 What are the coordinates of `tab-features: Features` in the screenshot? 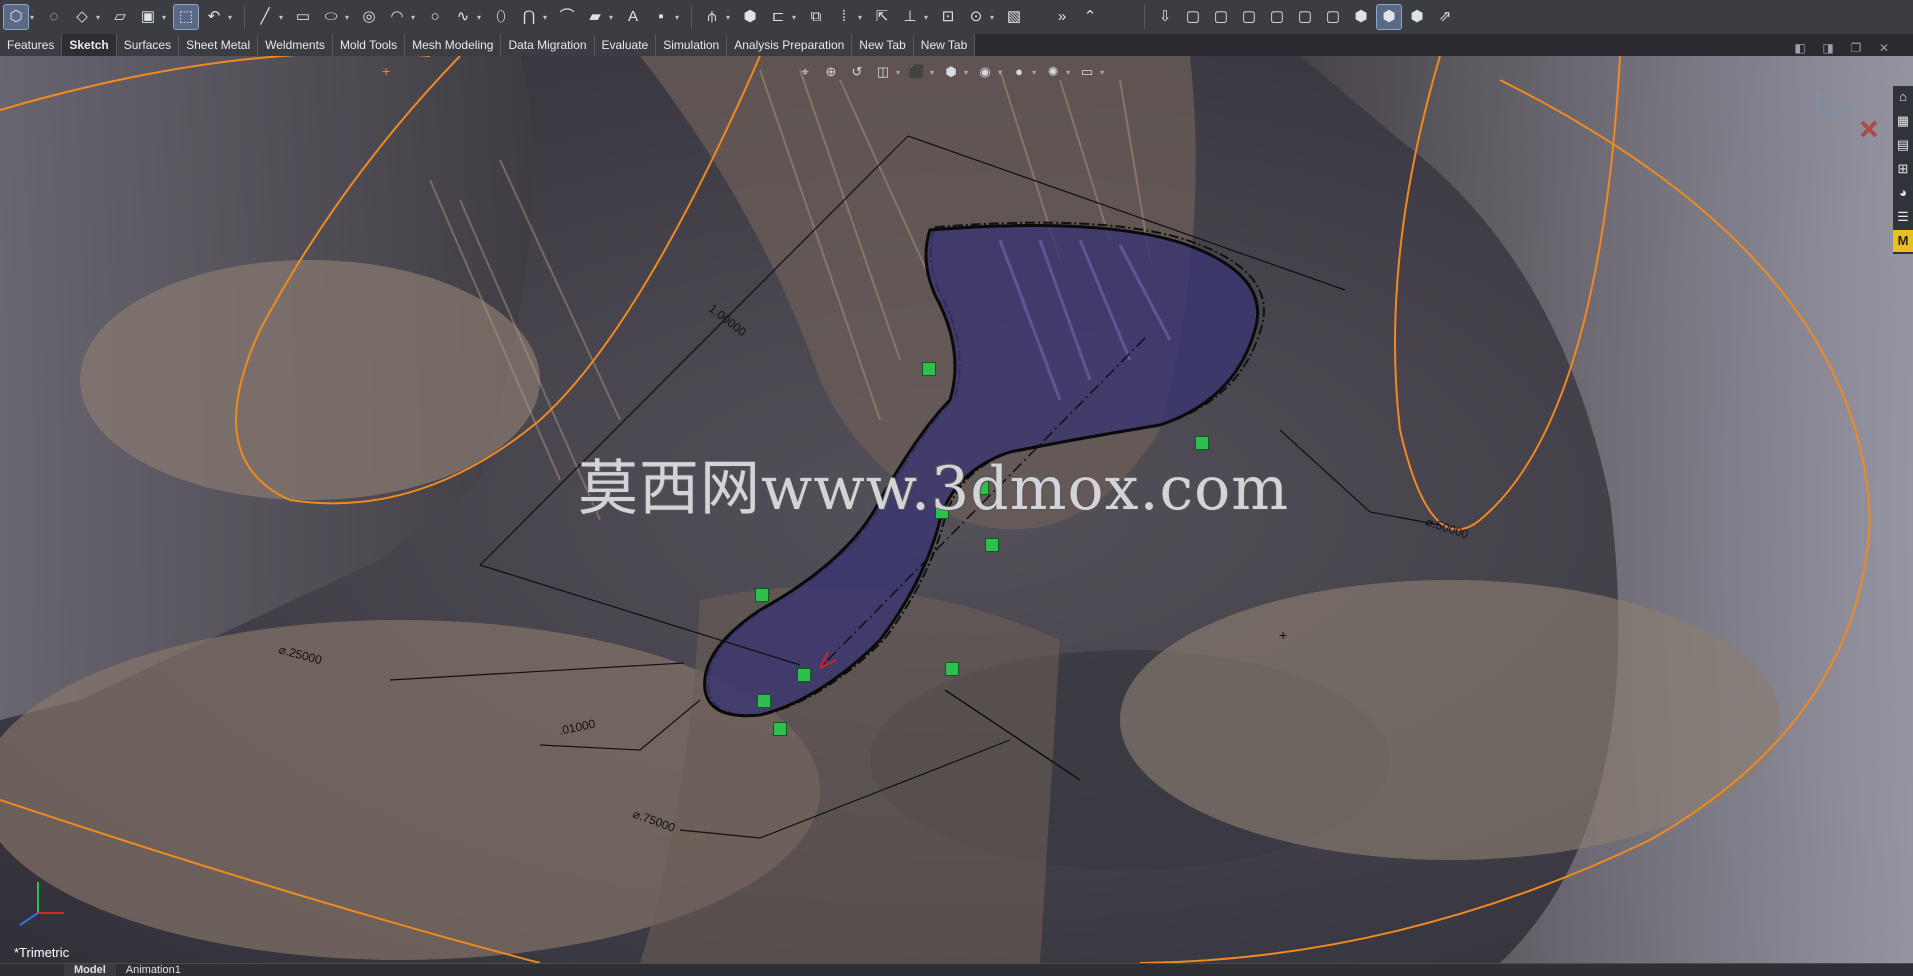 It's located at (31, 45).